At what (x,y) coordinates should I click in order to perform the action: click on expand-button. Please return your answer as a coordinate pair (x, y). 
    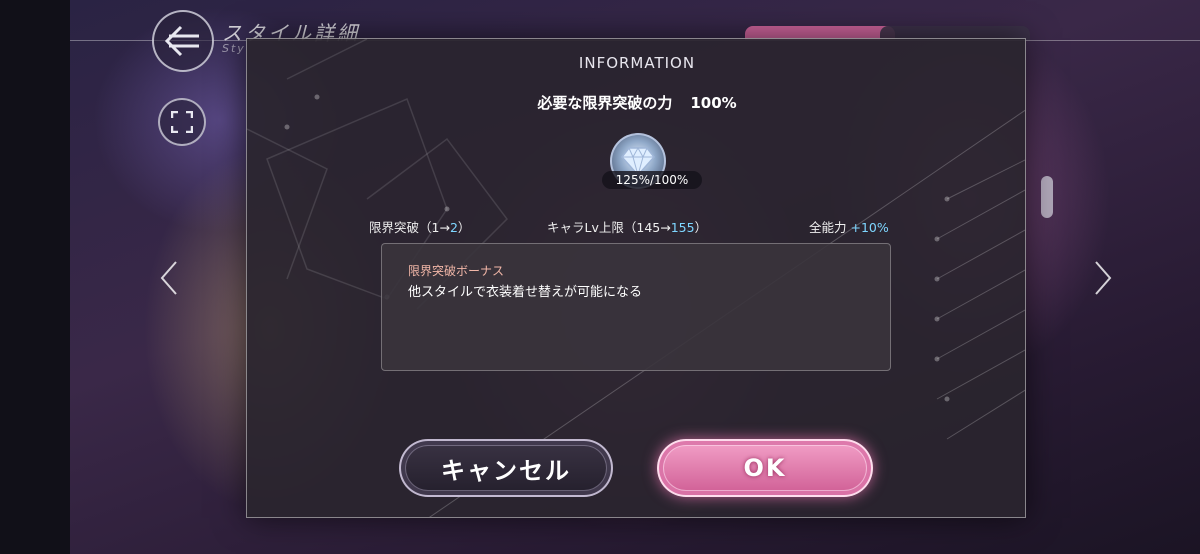
    Looking at the image, I should click on (182, 122).